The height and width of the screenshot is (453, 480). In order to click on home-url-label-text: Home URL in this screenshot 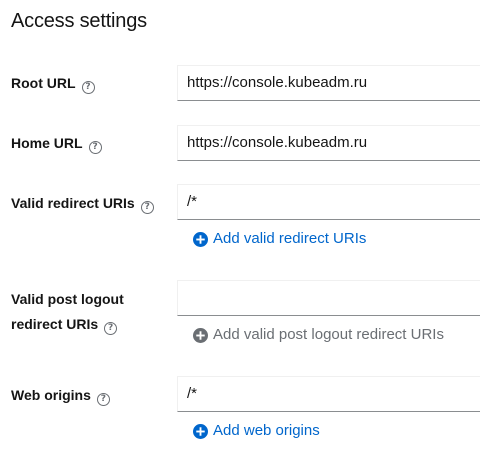, I will do `click(47, 143)`.